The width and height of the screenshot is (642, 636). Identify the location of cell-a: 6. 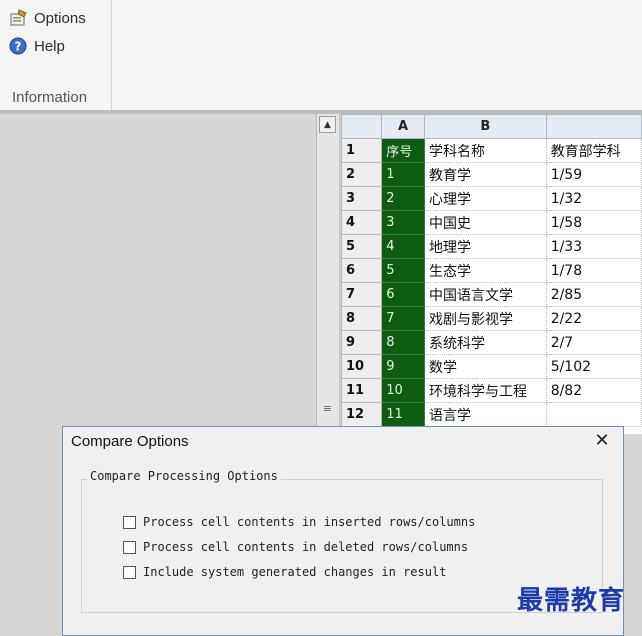
(403, 294).